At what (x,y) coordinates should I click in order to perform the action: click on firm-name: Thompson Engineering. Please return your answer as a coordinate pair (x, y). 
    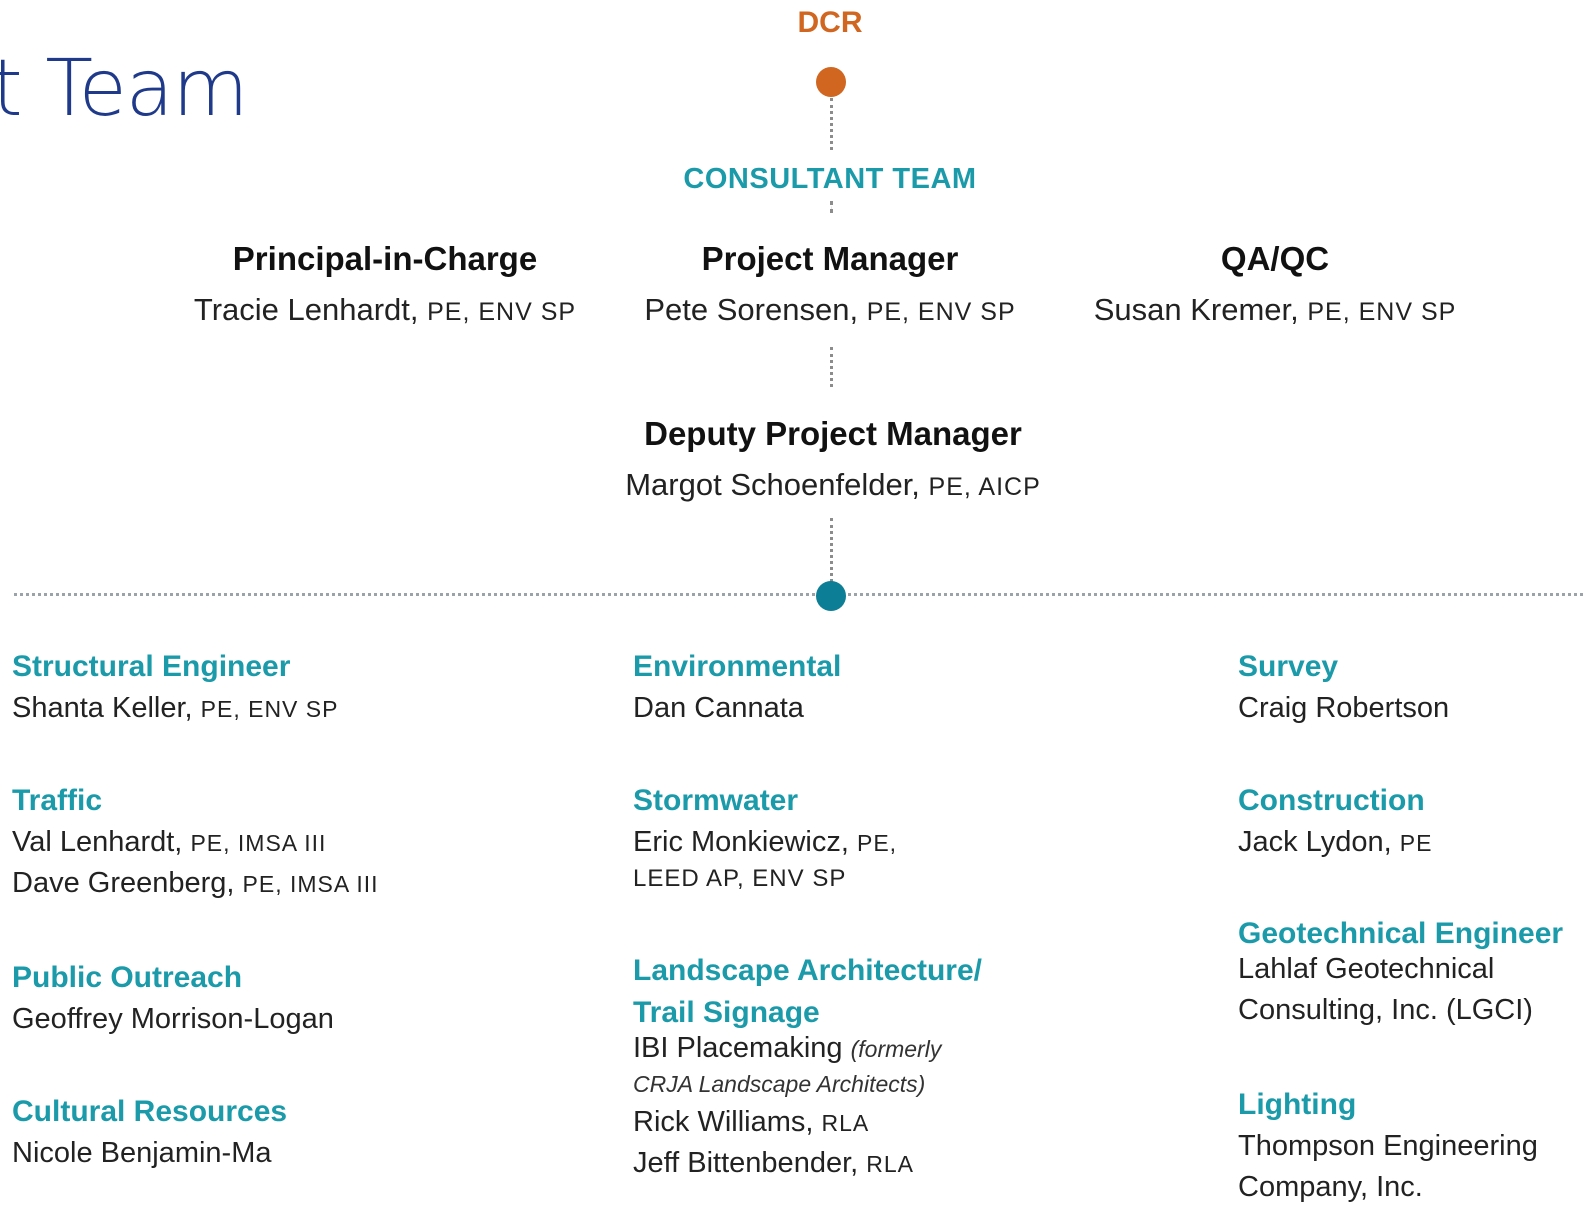
    Looking at the image, I should click on (1388, 1146).